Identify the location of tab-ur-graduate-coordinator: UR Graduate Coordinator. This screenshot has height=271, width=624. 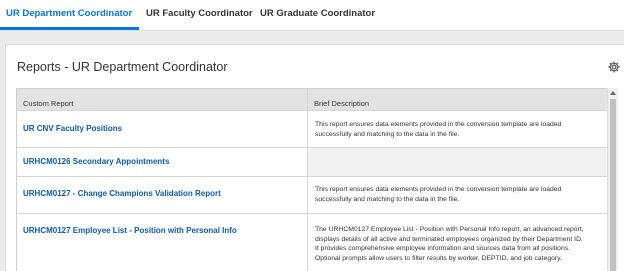
(317, 15).